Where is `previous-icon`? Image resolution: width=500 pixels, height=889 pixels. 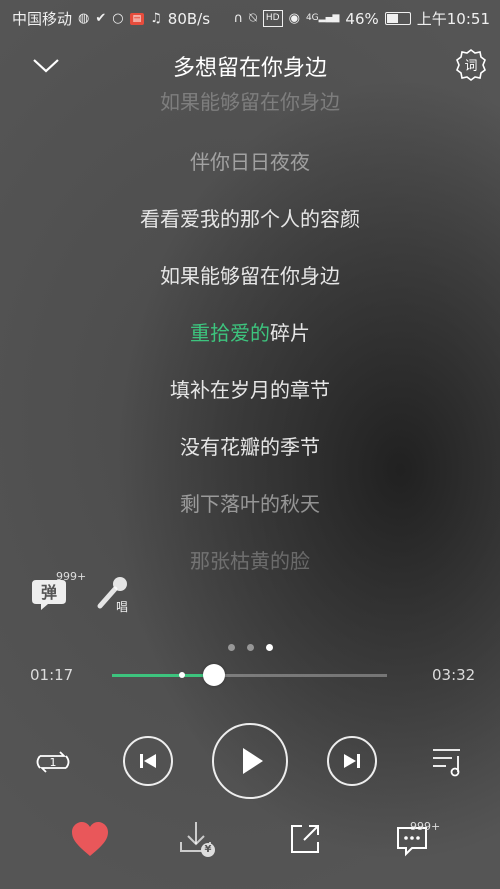
previous-icon is located at coordinates (148, 761).